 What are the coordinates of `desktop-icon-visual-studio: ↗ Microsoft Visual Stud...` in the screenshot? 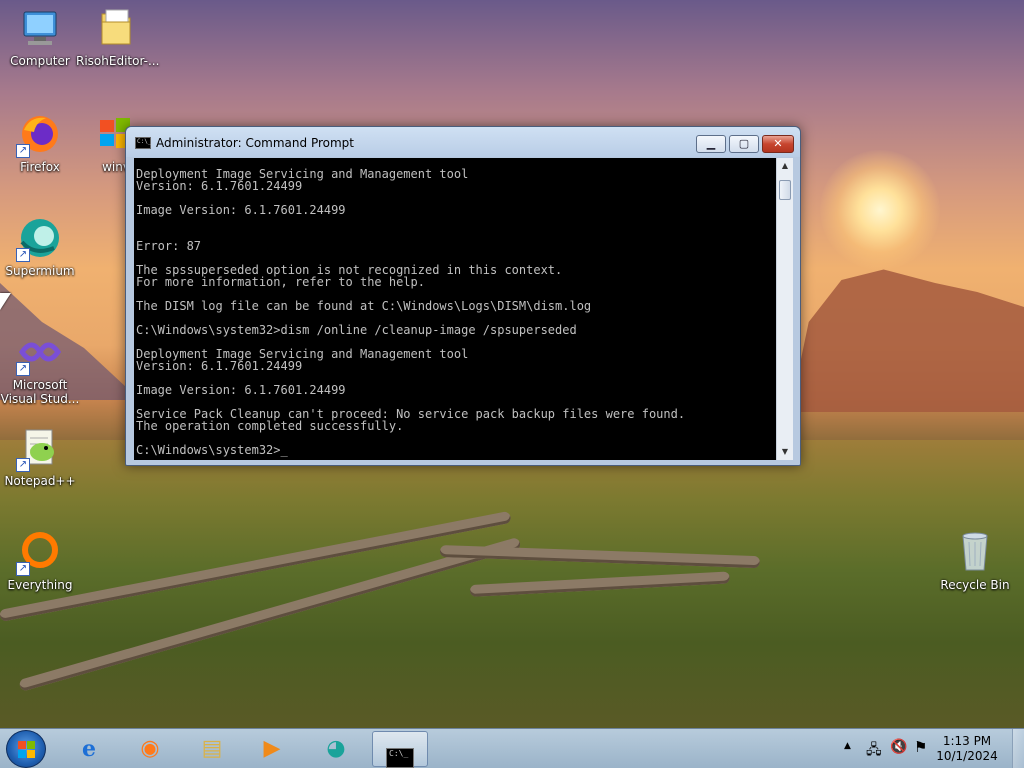 It's located at (40, 368).